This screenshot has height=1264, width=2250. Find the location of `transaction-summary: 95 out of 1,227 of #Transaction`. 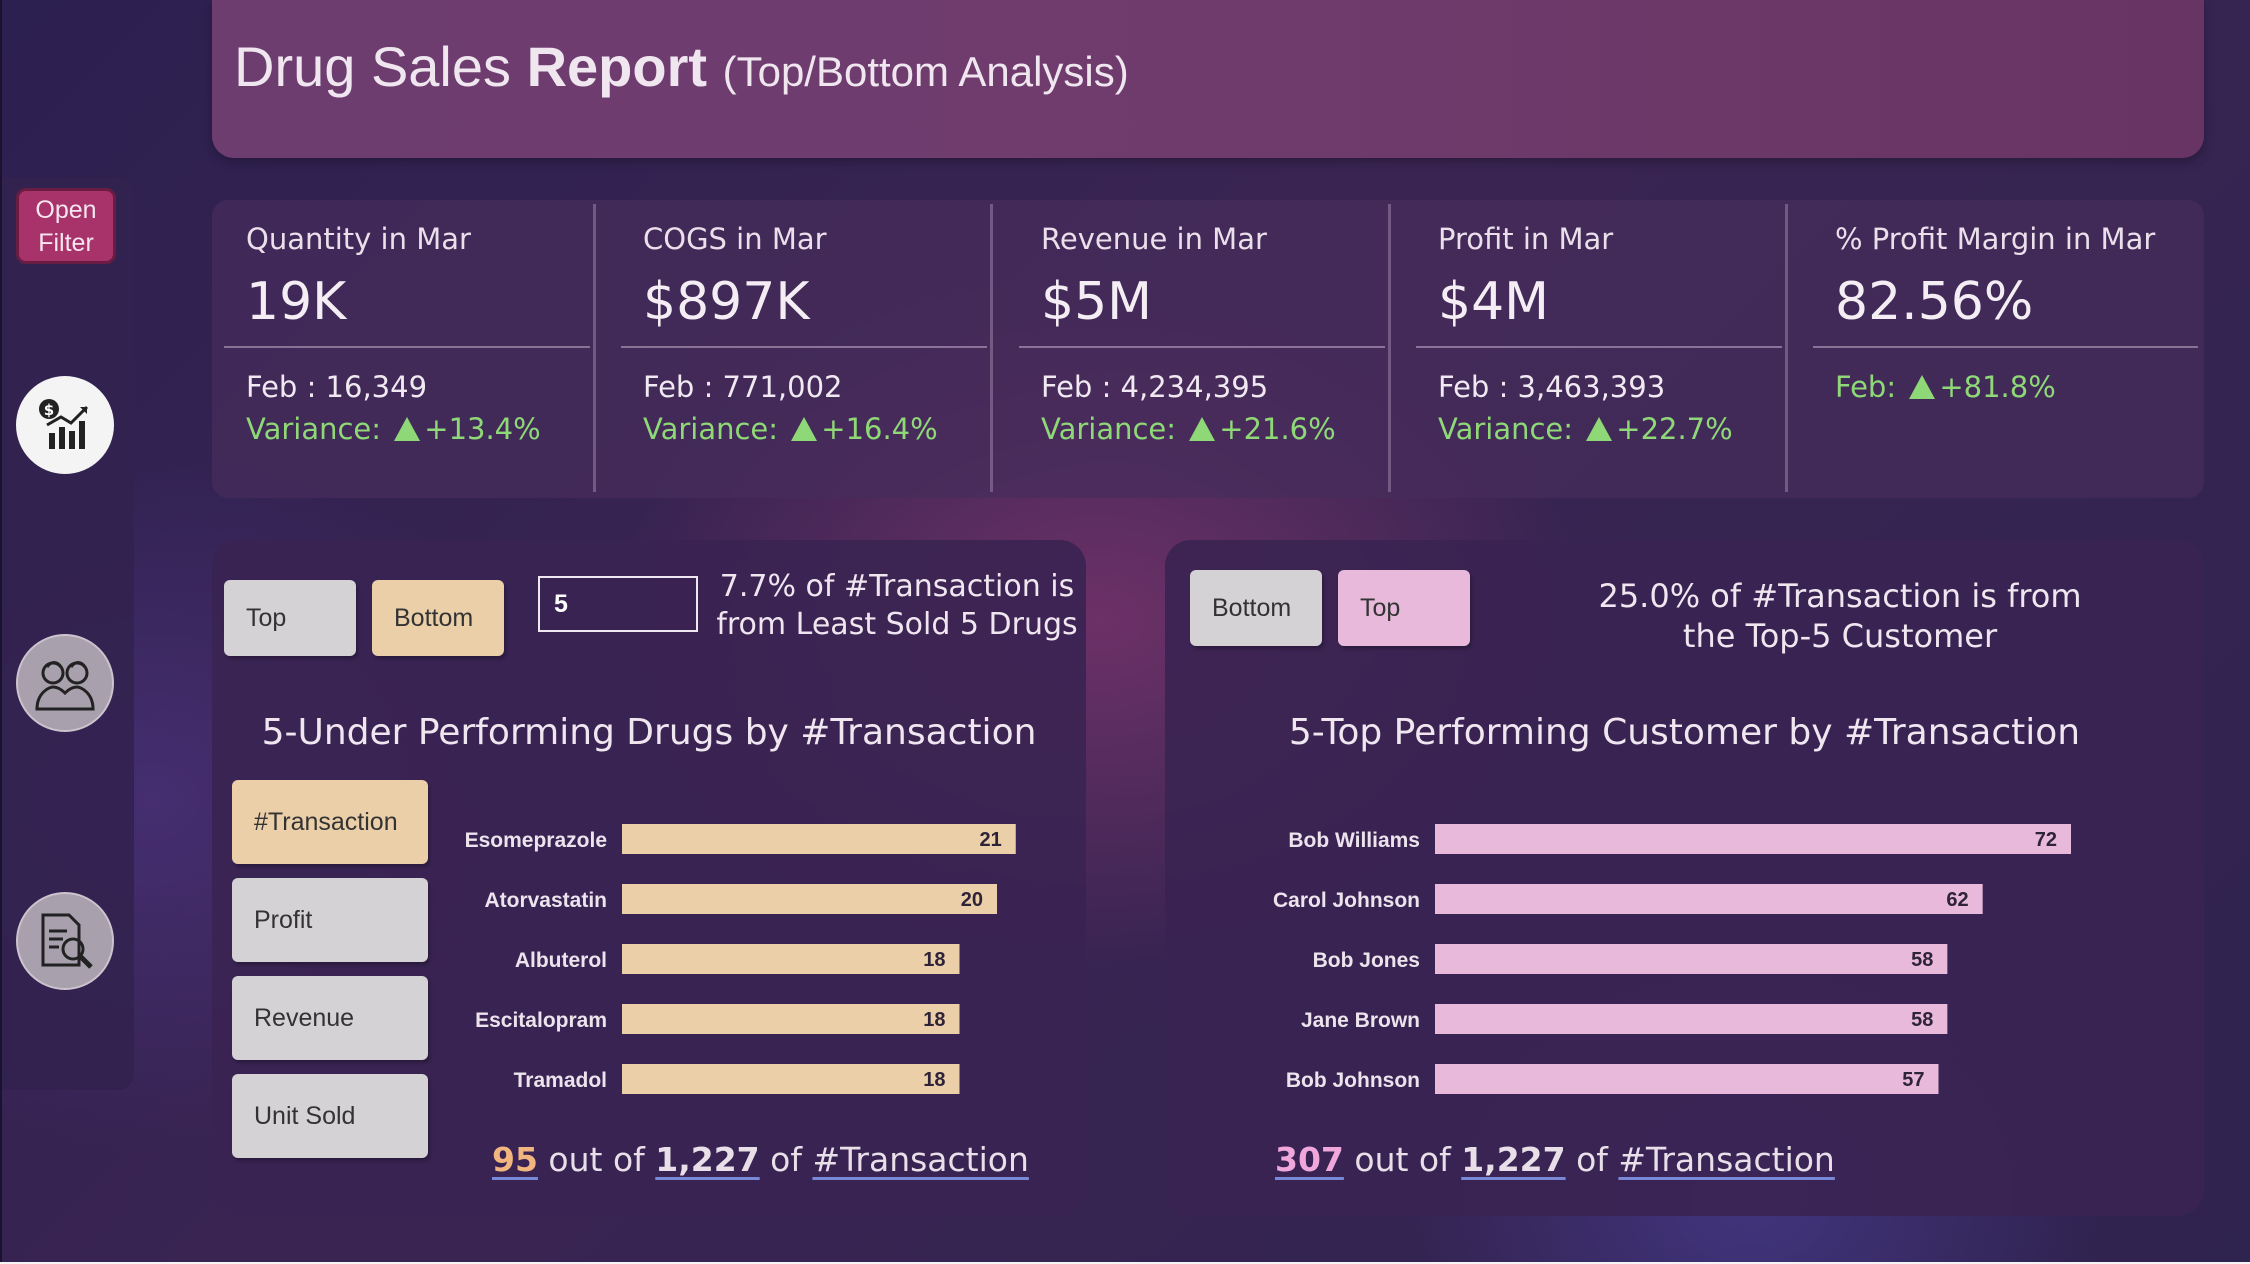

transaction-summary: 95 out of 1,227 of #Transaction is located at coordinates (760, 1159).